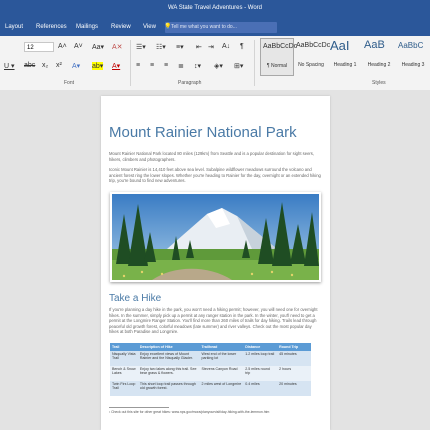 This screenshot has height=430, width=430. Describe the element at coordinates (14, 27) in the screenshot. I see `tab-layout: Layout` at that location.